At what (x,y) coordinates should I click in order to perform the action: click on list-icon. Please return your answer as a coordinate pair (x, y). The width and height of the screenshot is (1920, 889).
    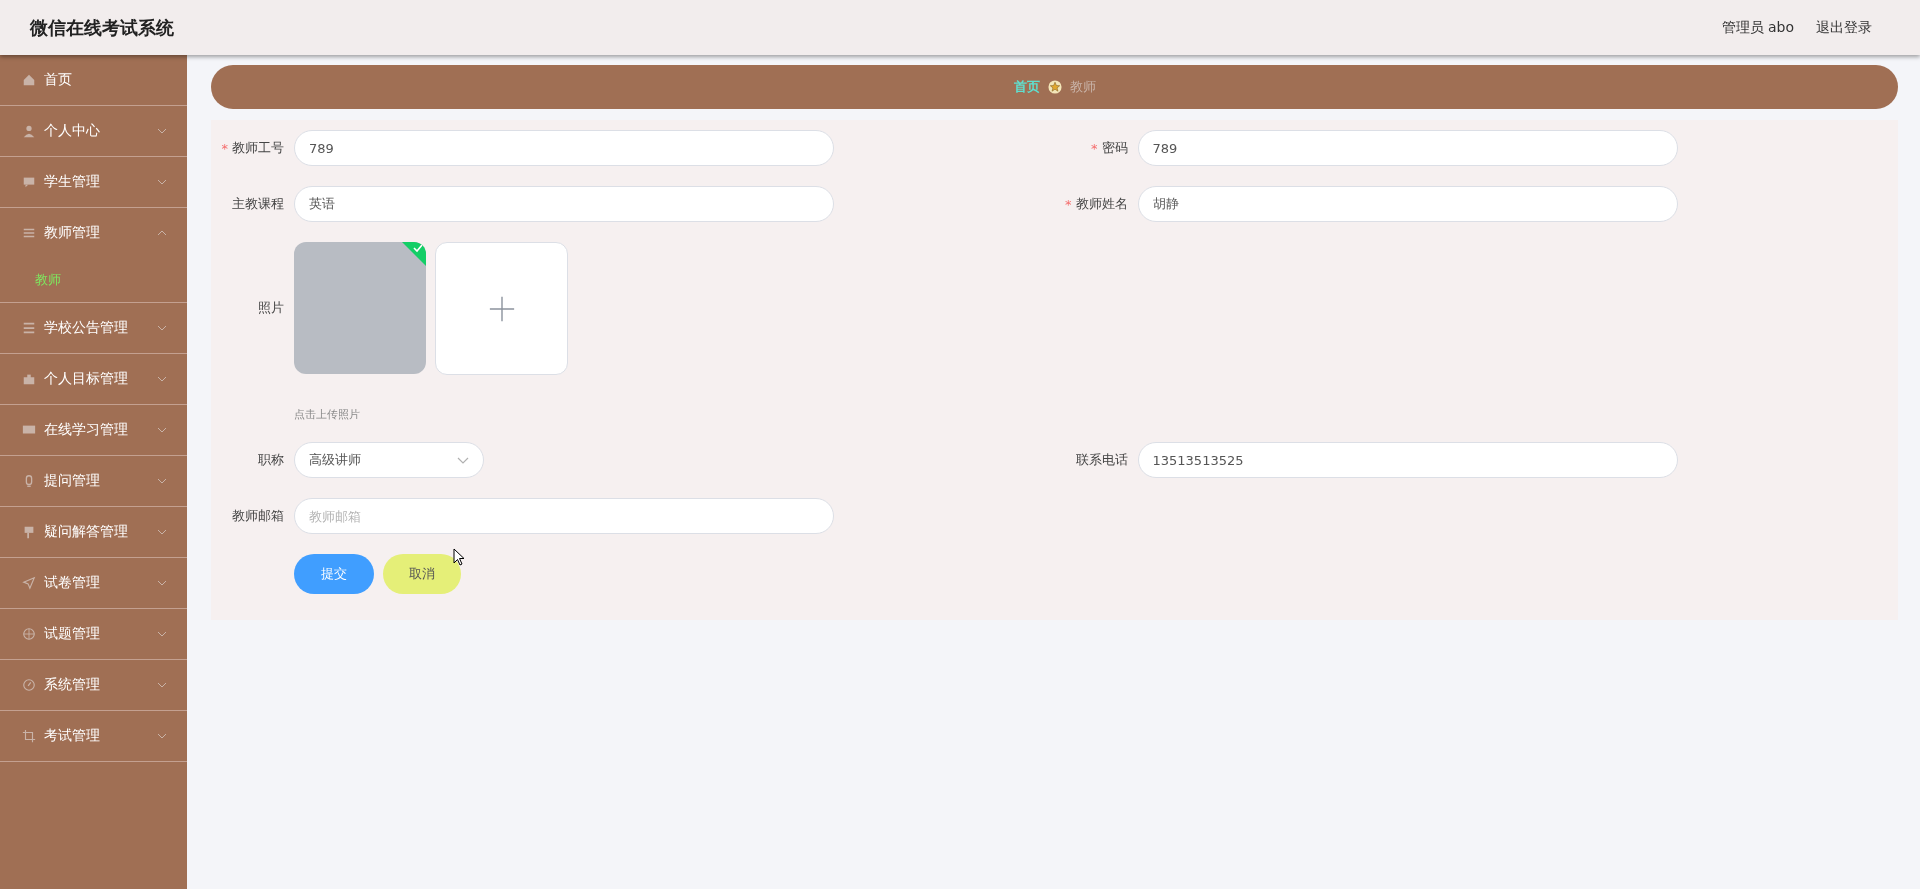
    Looking at the image, I should click on (29, 328).